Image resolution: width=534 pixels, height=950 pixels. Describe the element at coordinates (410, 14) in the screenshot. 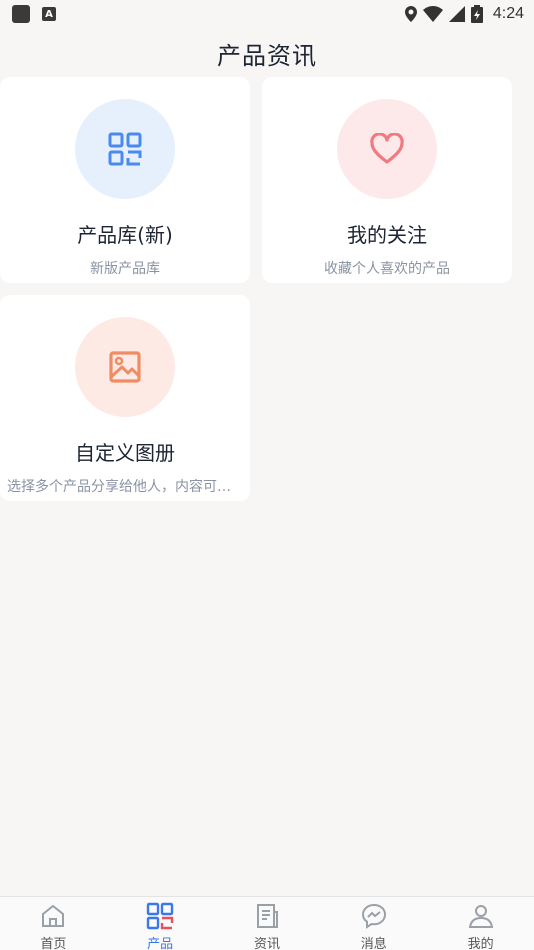

I see `location-icon` at that location.